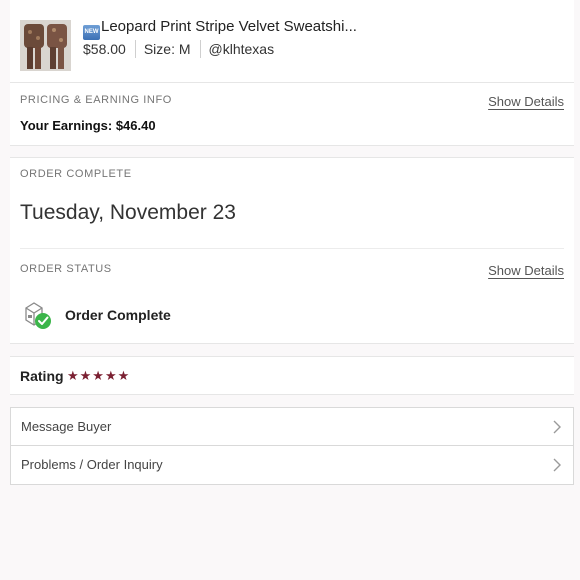 The width and height of the screenshot is (580, 580). What do you see at coordinates (66, 269) in the screenshot?
I see `order-status-label: ORDER STATUS` at bounding box center [66, 269].